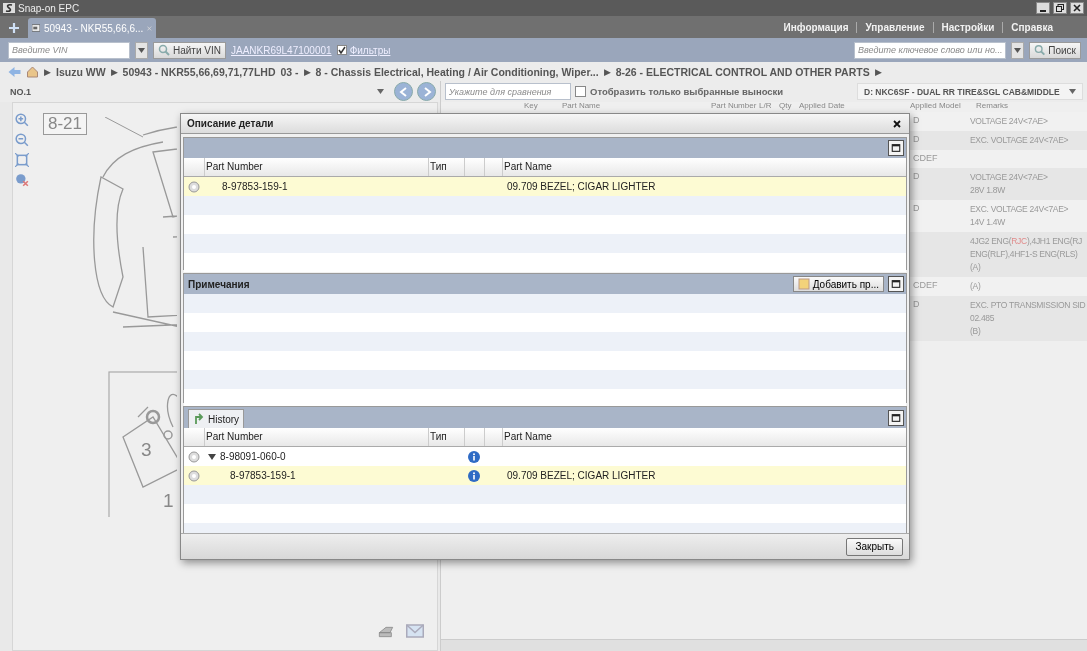  What do you see at coordinates (415, 631) in the screenshot?
I see `mail-icon` at bounding box center [415, 631].